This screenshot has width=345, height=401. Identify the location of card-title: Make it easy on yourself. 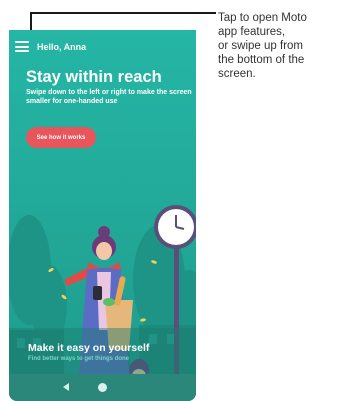
(89, 348).